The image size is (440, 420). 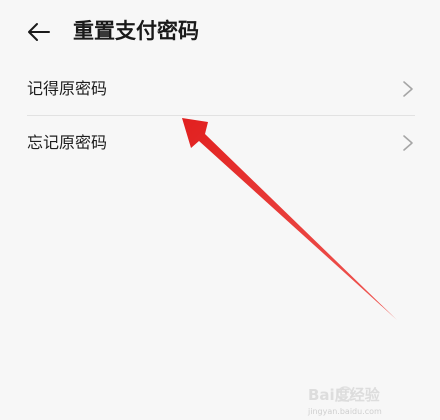 What do you see at coordinates (67, 88) in the screenshot?
I see `list-item-label: 记得原密码` at bounding box center [67, 88].